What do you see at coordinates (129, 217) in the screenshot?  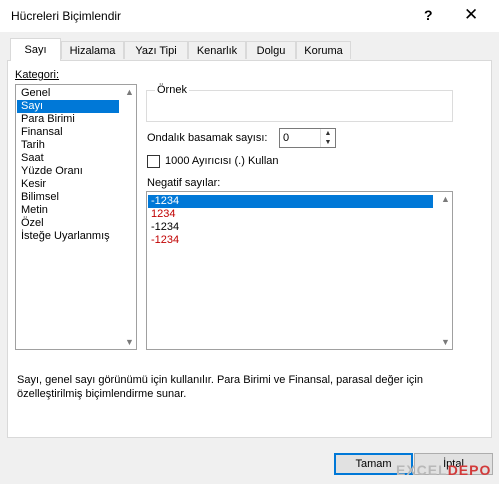 I see `category-scrollbar: ▲ ▼` at bounding box center [129, 217].